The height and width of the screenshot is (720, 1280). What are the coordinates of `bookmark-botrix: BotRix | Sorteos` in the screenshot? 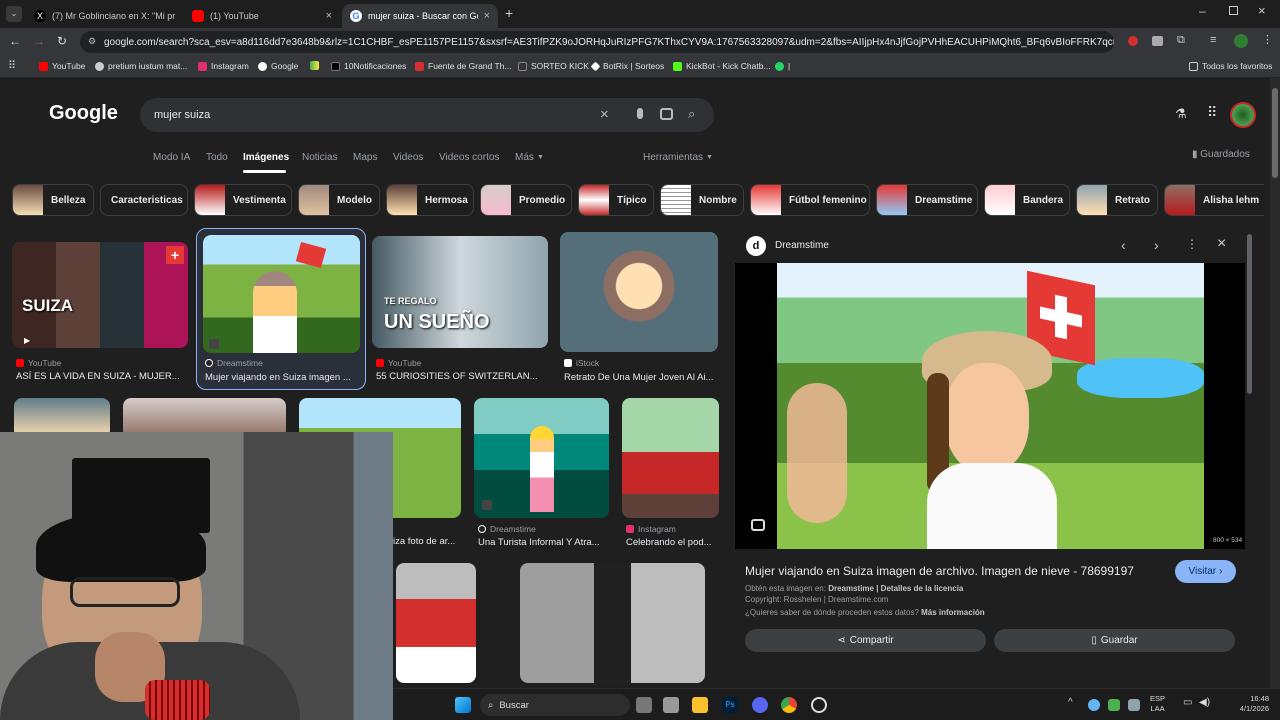 It's located at (627, 66).